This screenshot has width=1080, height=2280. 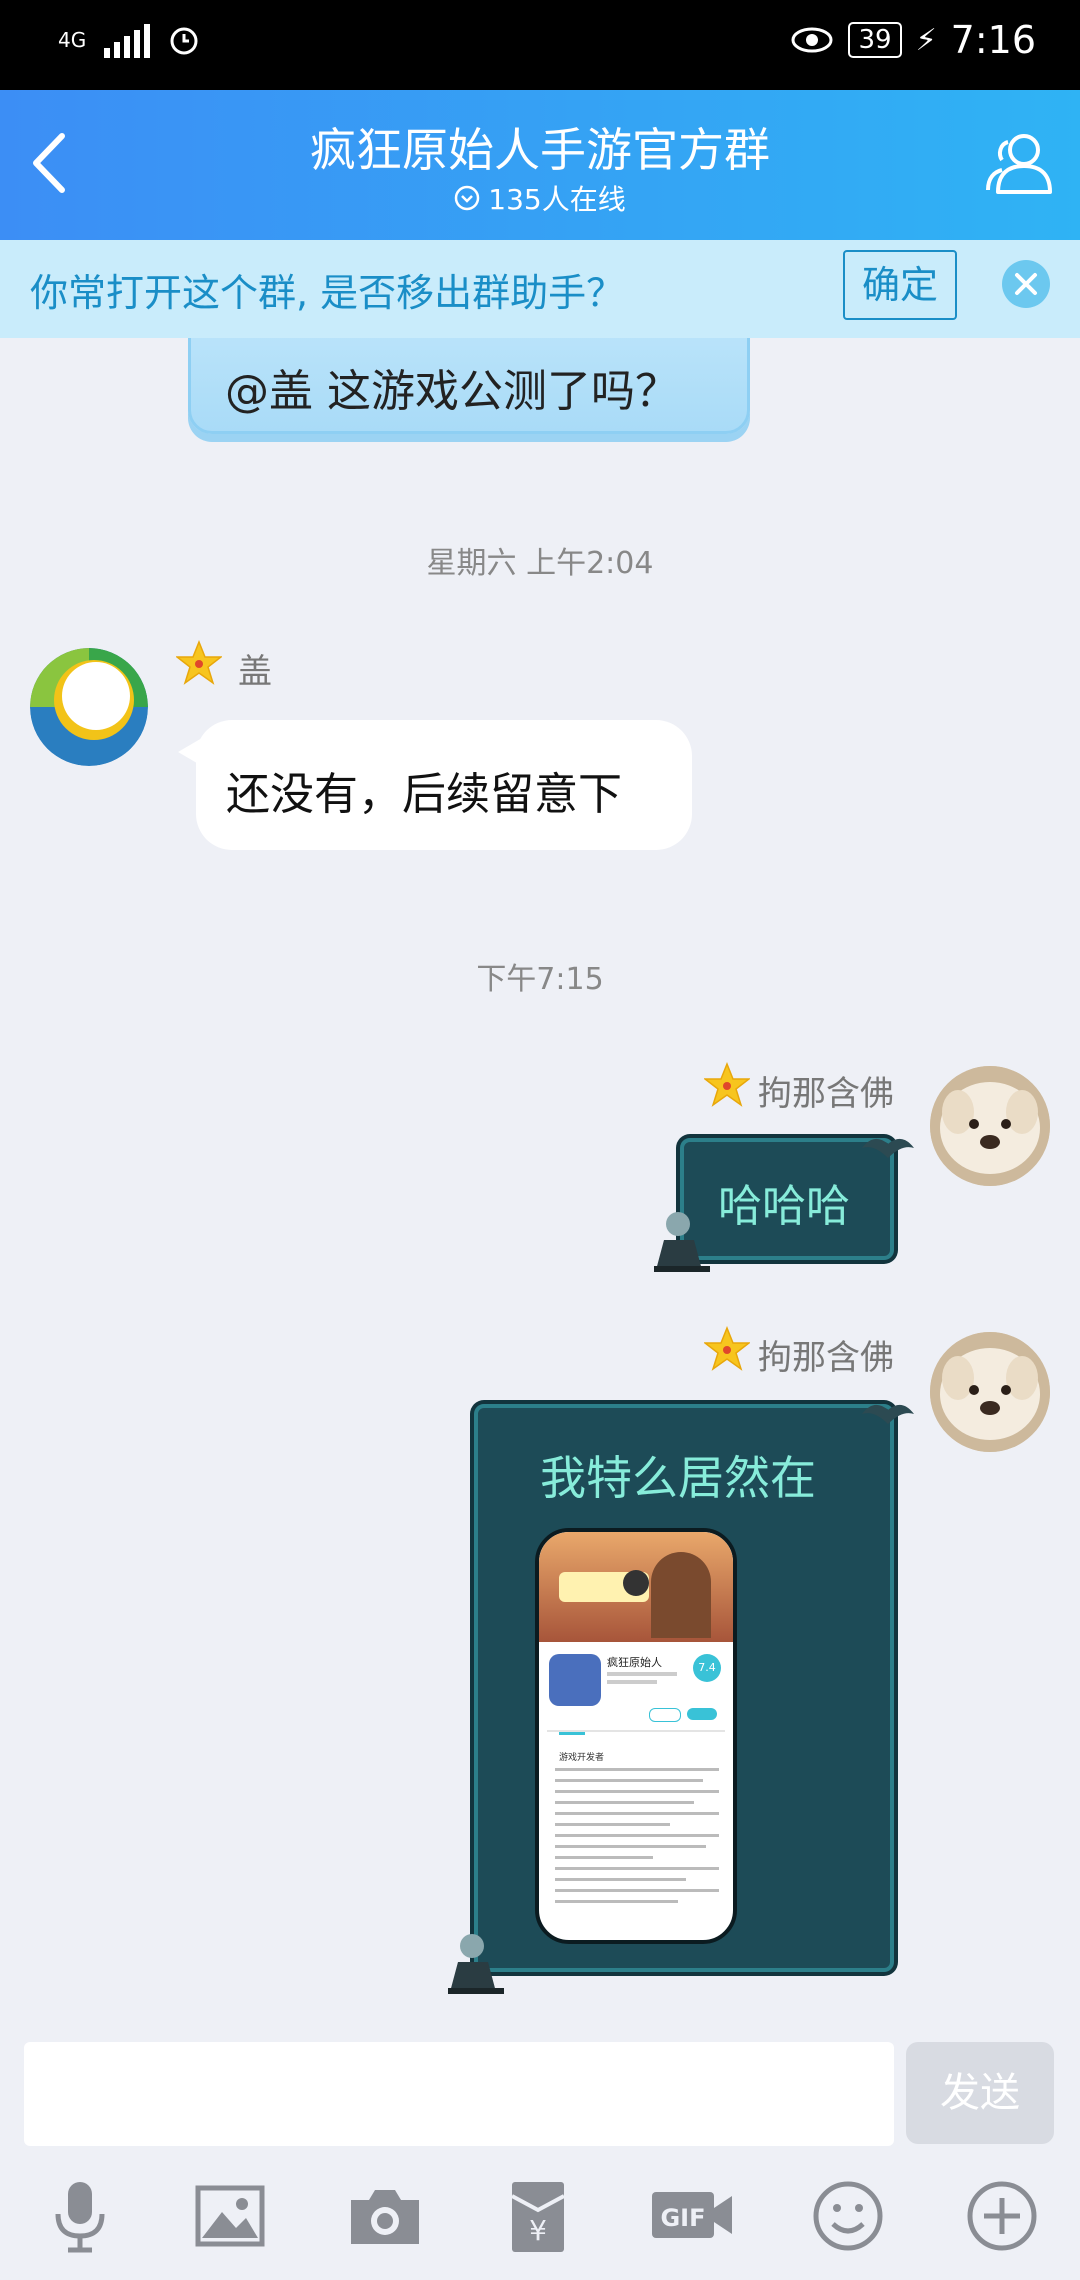 I want to click on text-lines, so click(x=637, y=1839).